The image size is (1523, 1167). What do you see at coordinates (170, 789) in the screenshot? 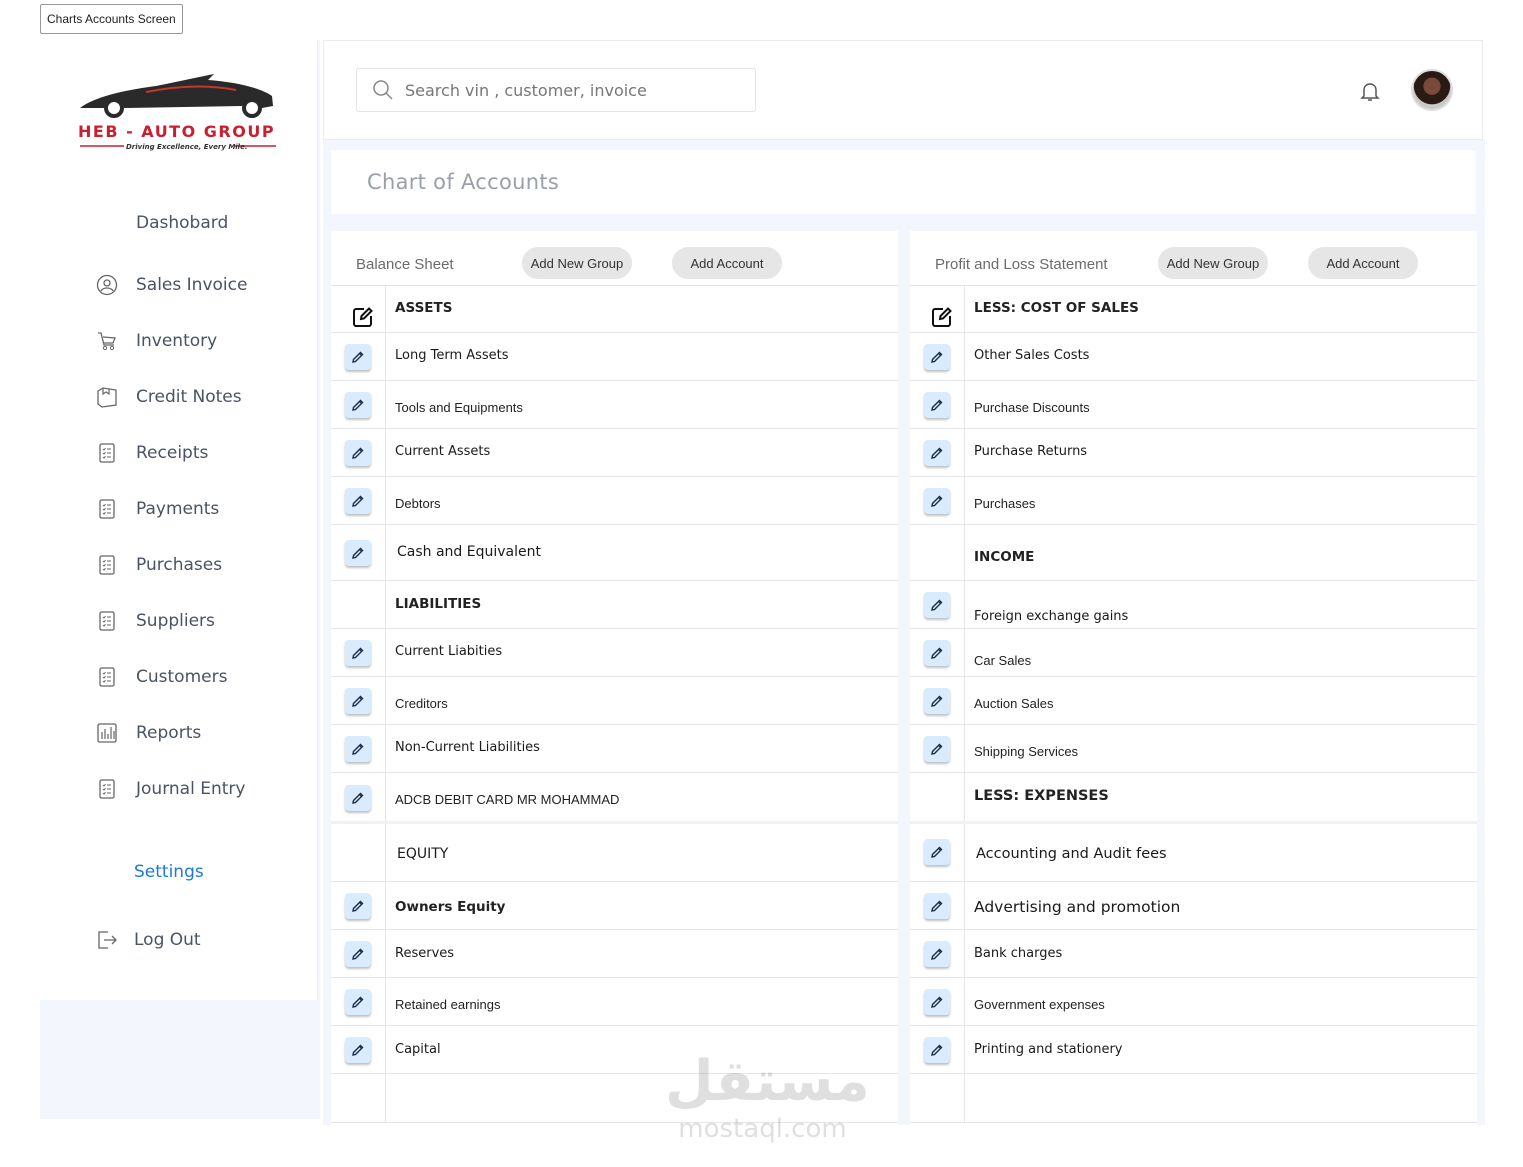
I see `sidebar-item-journal-entry: Journal Entry` at bounding box center [170, 789].